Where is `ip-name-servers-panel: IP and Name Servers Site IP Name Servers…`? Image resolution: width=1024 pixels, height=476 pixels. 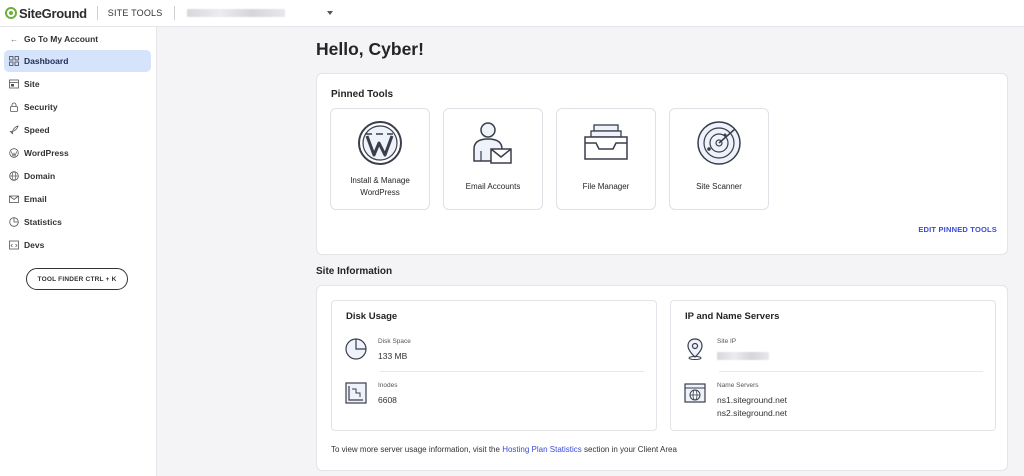
ip-name-servers-panel: IP and Name Servers Site IP Name Servers… is located at coordinates (833, 365).